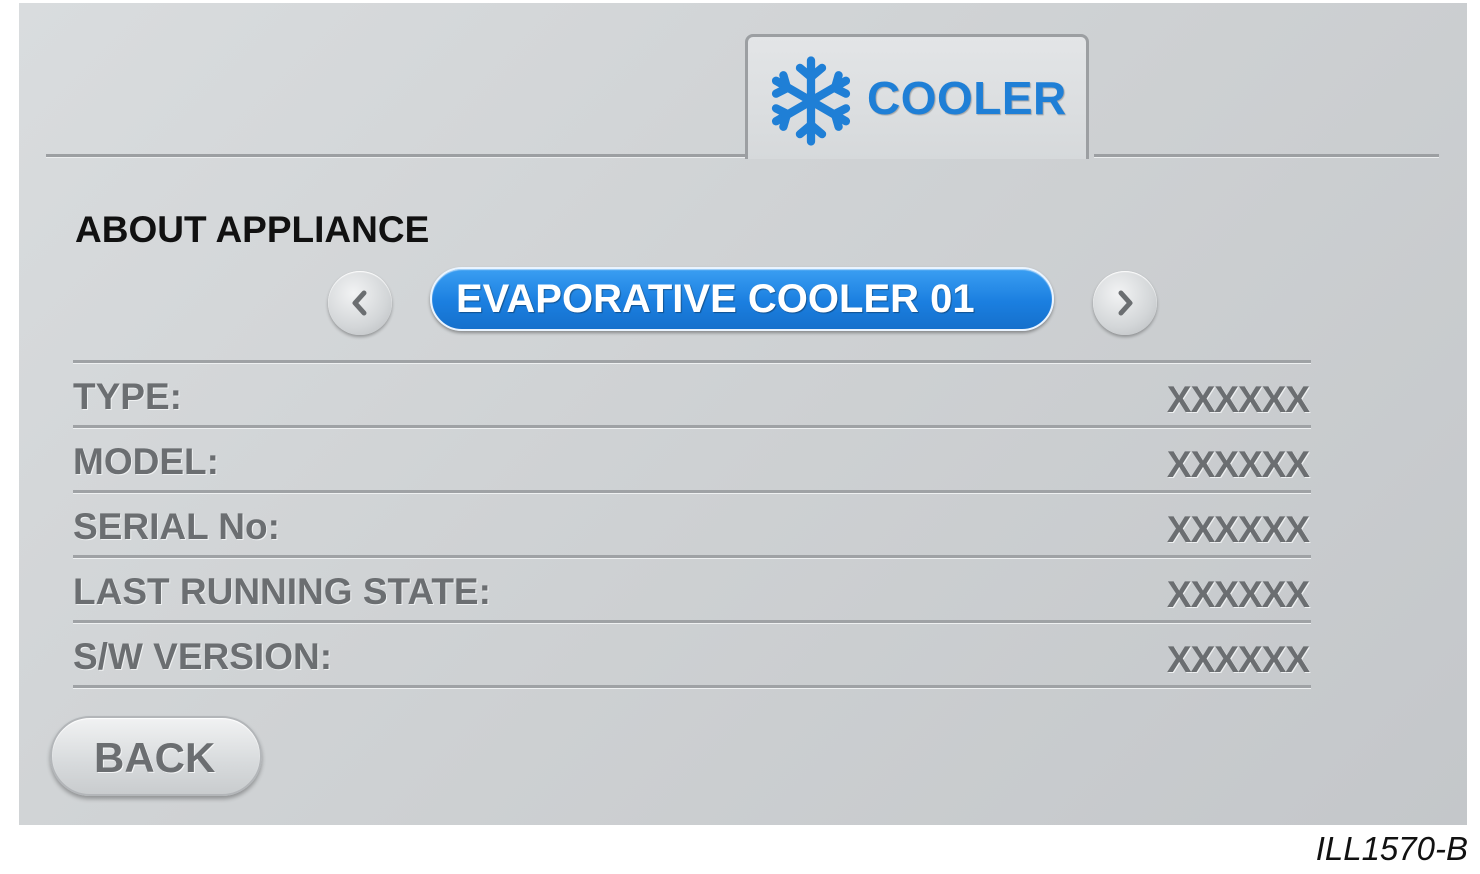 This screenshot has width=1480, height=874. Describe the element at coordinates (1391, 848) in the screenshot. I see `figure-caption: ILL1570-B` at that location.